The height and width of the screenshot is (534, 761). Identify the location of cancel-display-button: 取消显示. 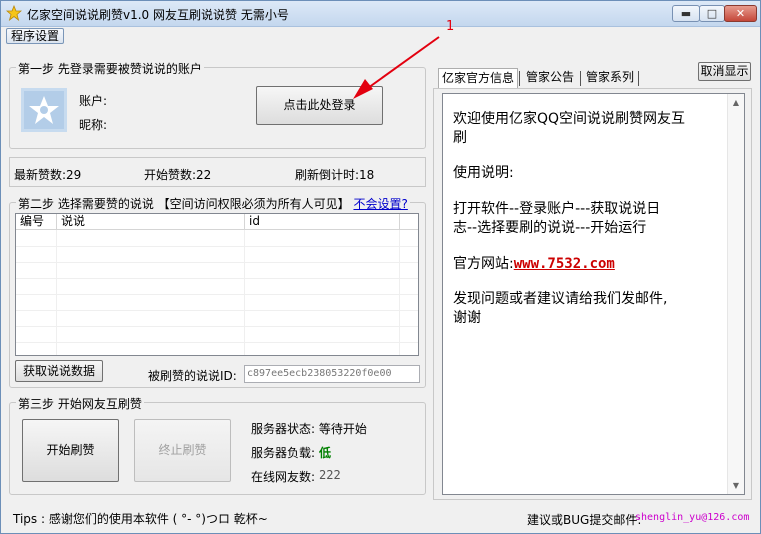
(724, 71).